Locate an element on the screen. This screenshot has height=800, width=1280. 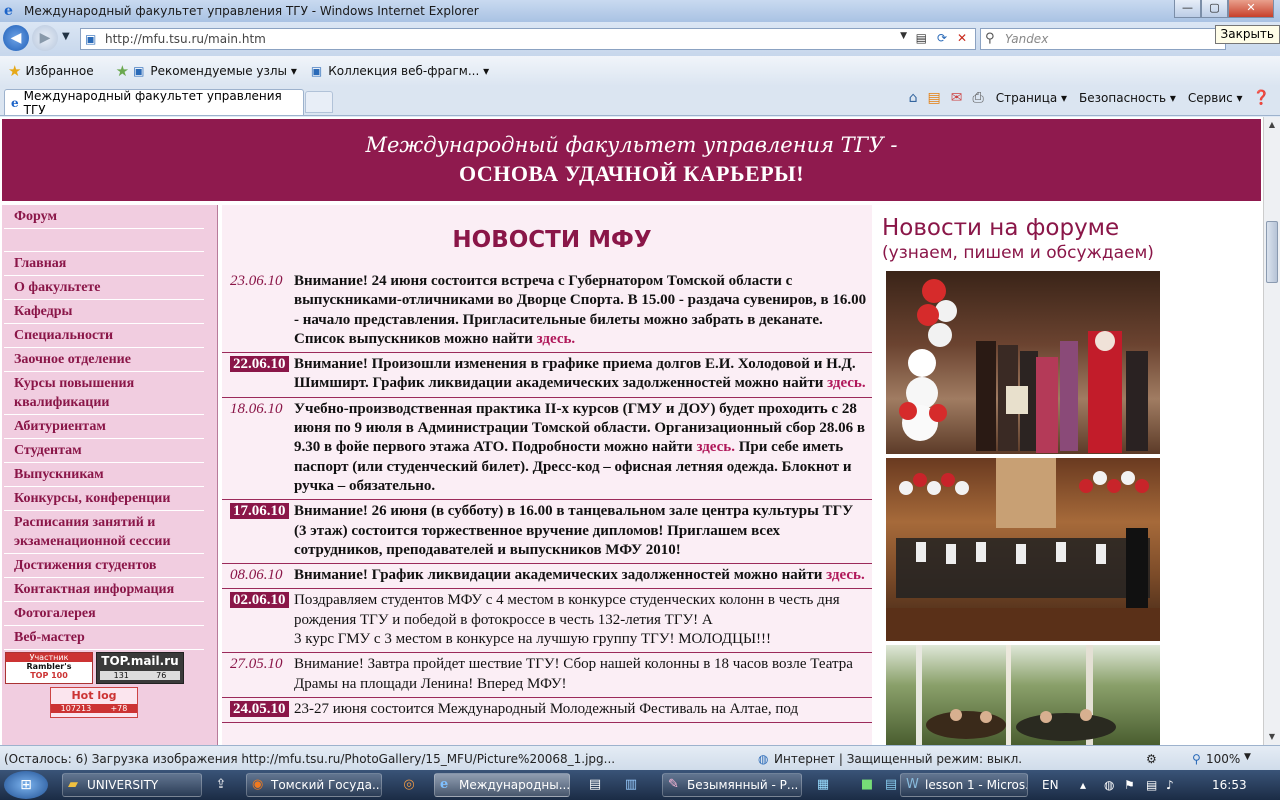
close-button: ✕ is located at coordinates (1251, 9).